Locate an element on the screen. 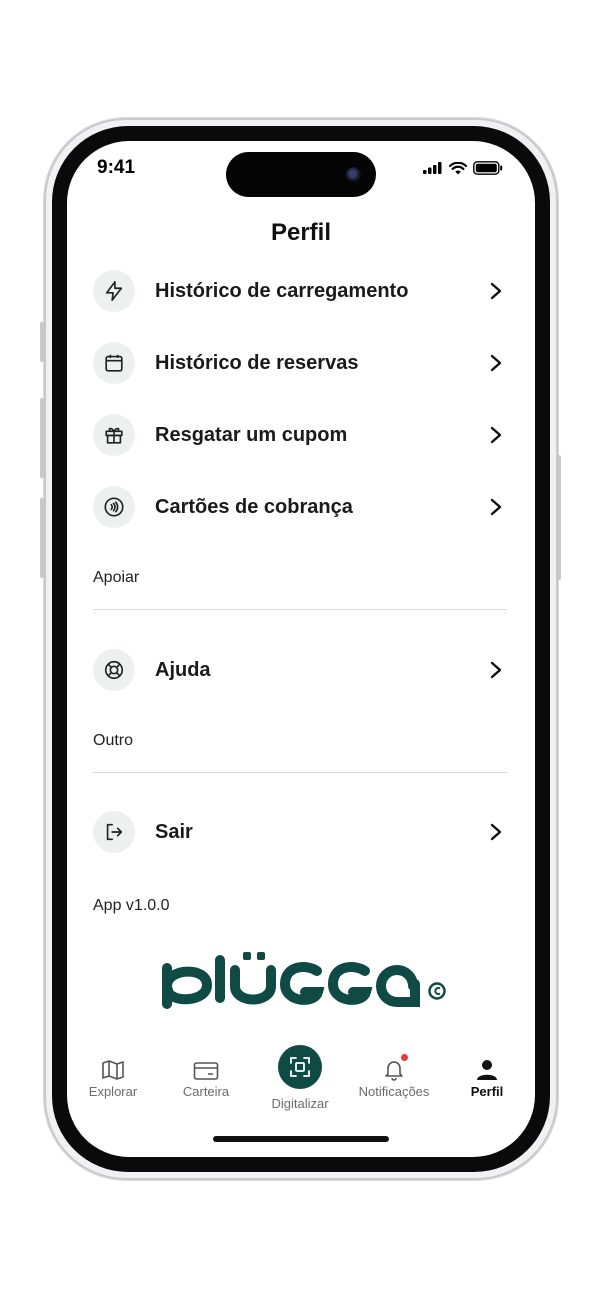  menu-item-label: Histórico de reservas is located at coordinates (257, 362).